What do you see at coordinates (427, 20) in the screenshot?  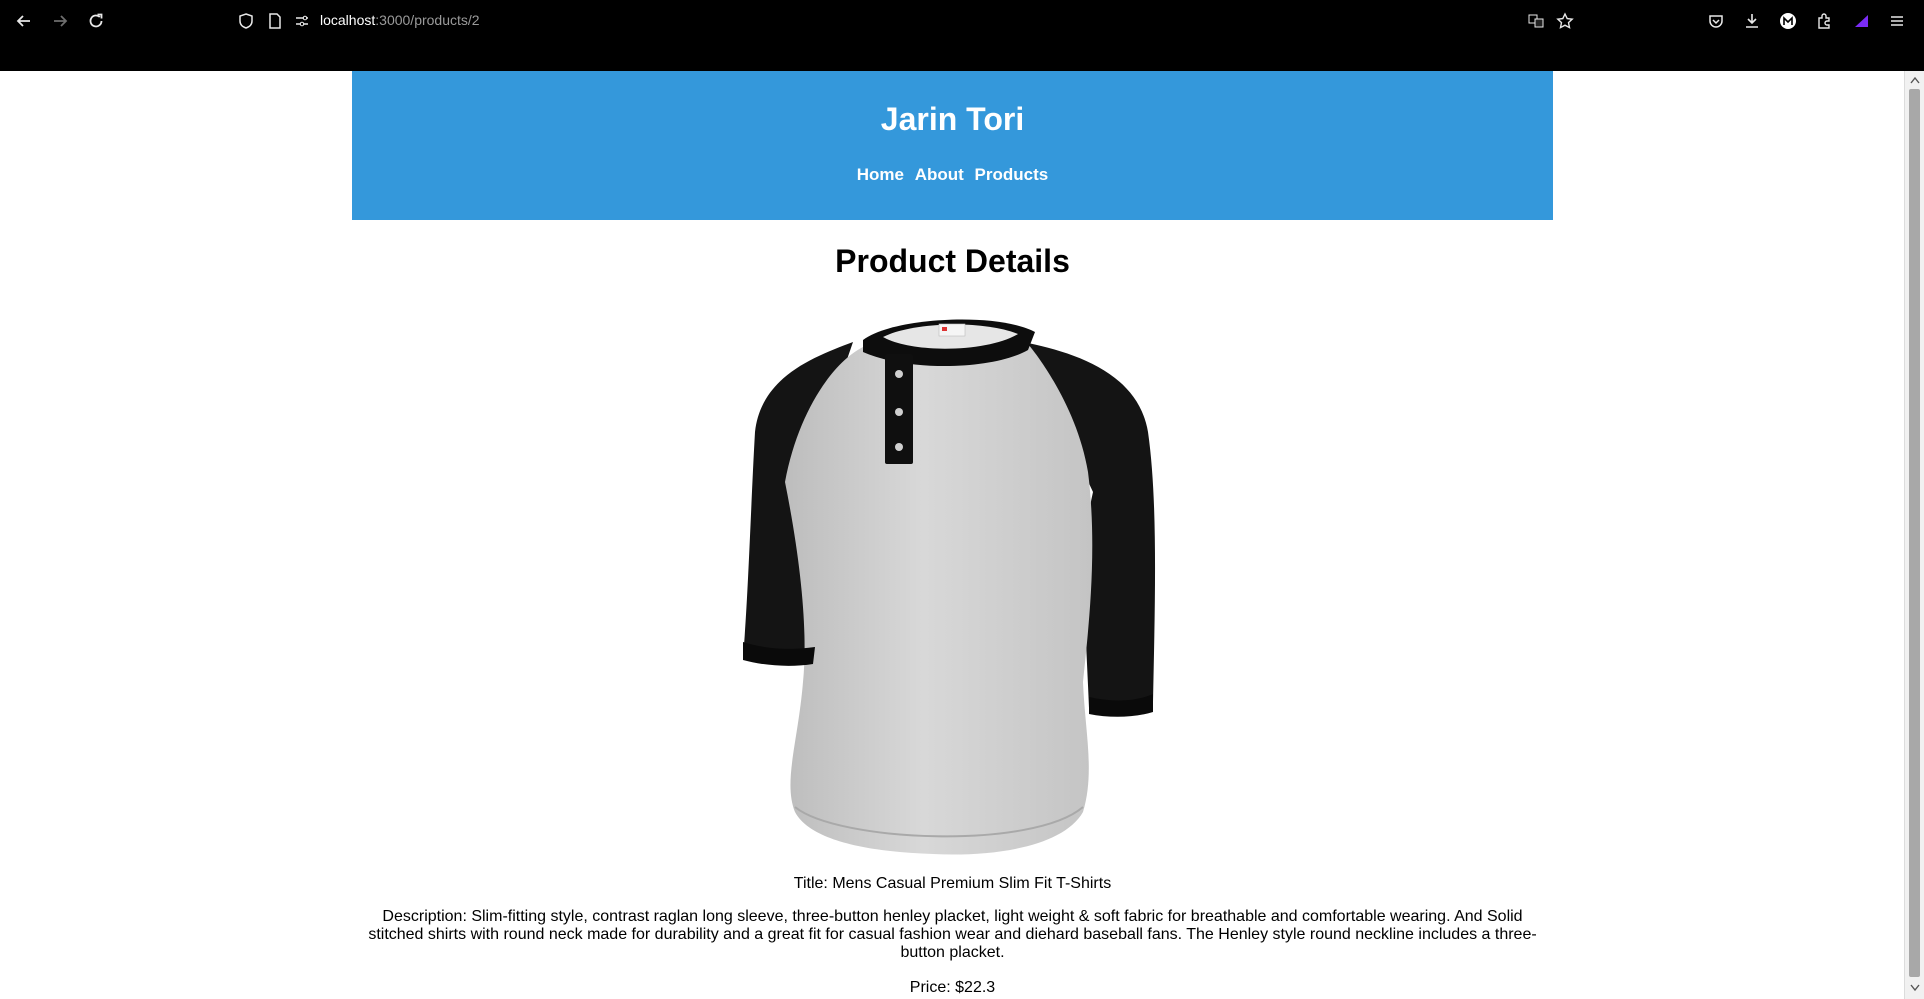 I see `url-path: :3000/products/2` at bounding box center [427, 20].